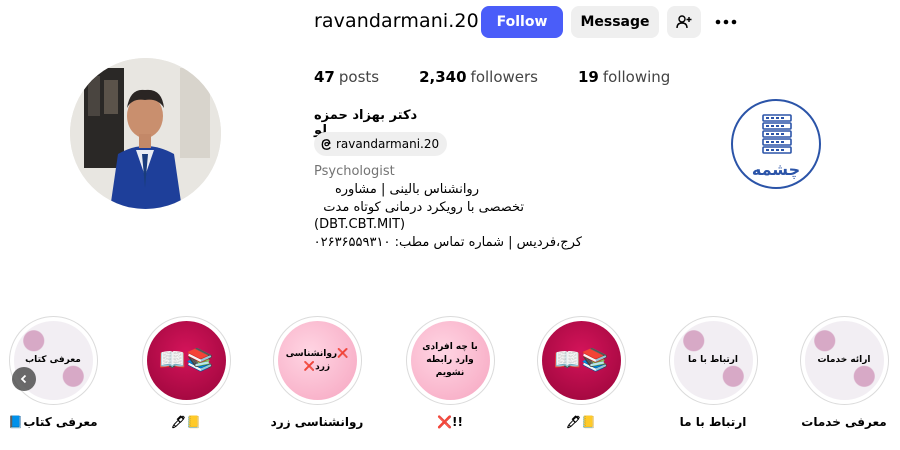 This screenshot has height=450, width=900. I want to click on highlight-cover-text: ارتباط با ما, so click(713, 360).